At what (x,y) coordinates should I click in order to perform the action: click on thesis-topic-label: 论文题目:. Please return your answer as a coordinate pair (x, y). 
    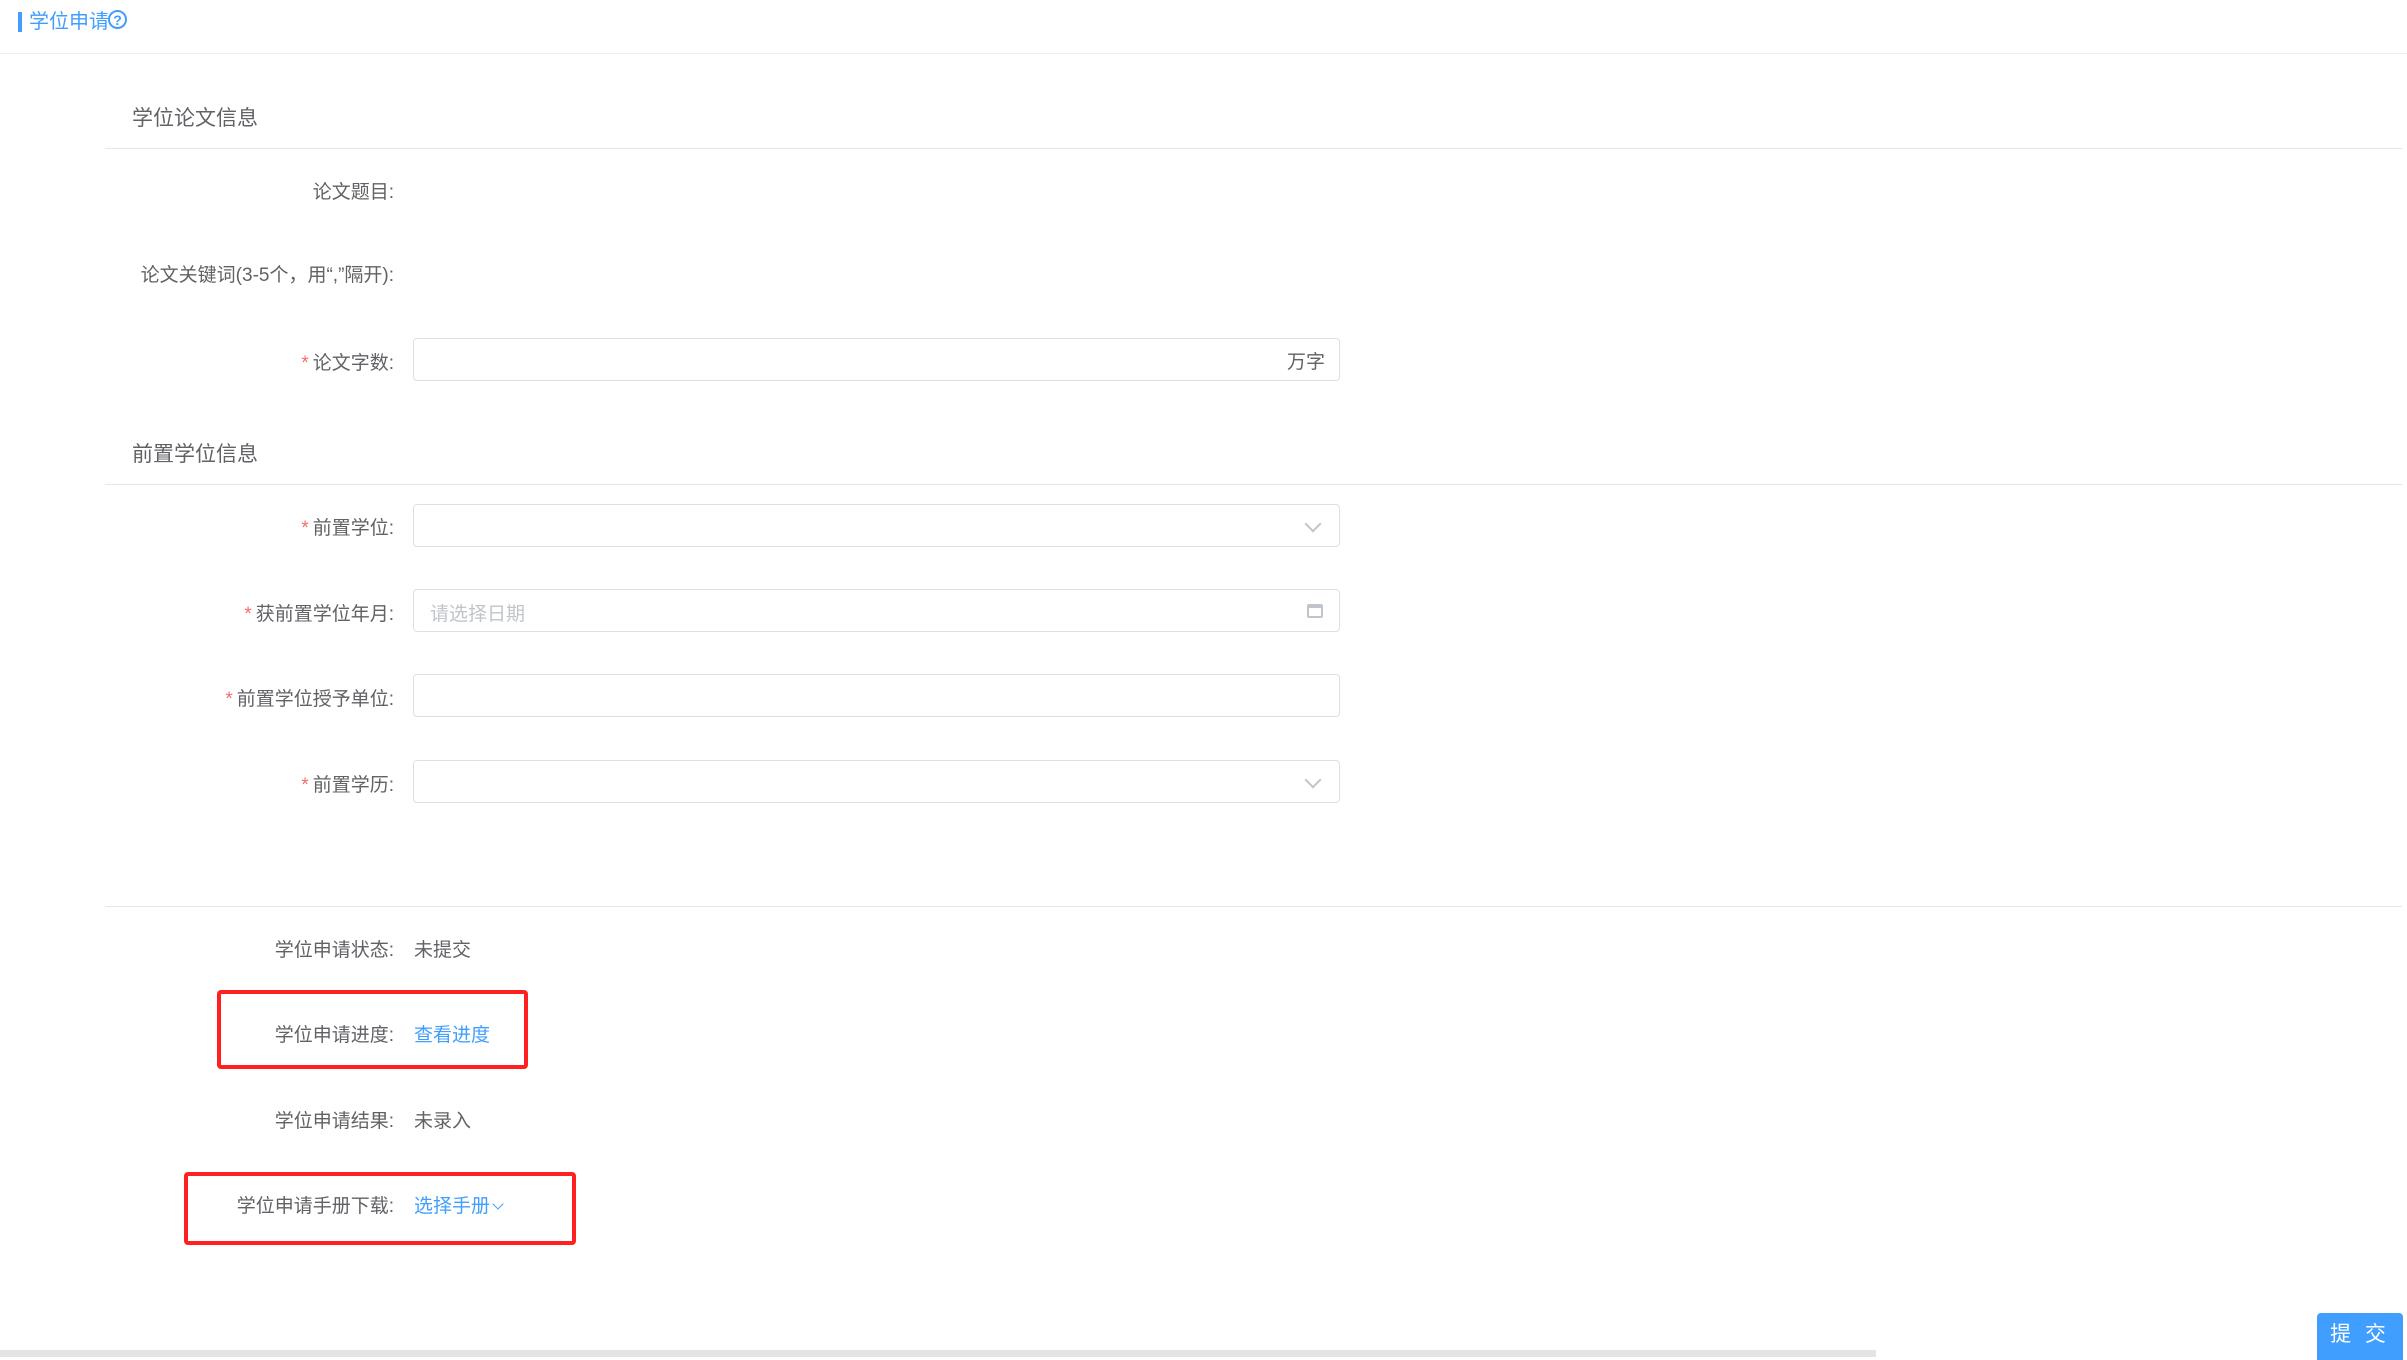
    Looking at the image, I should click on (353, 192).